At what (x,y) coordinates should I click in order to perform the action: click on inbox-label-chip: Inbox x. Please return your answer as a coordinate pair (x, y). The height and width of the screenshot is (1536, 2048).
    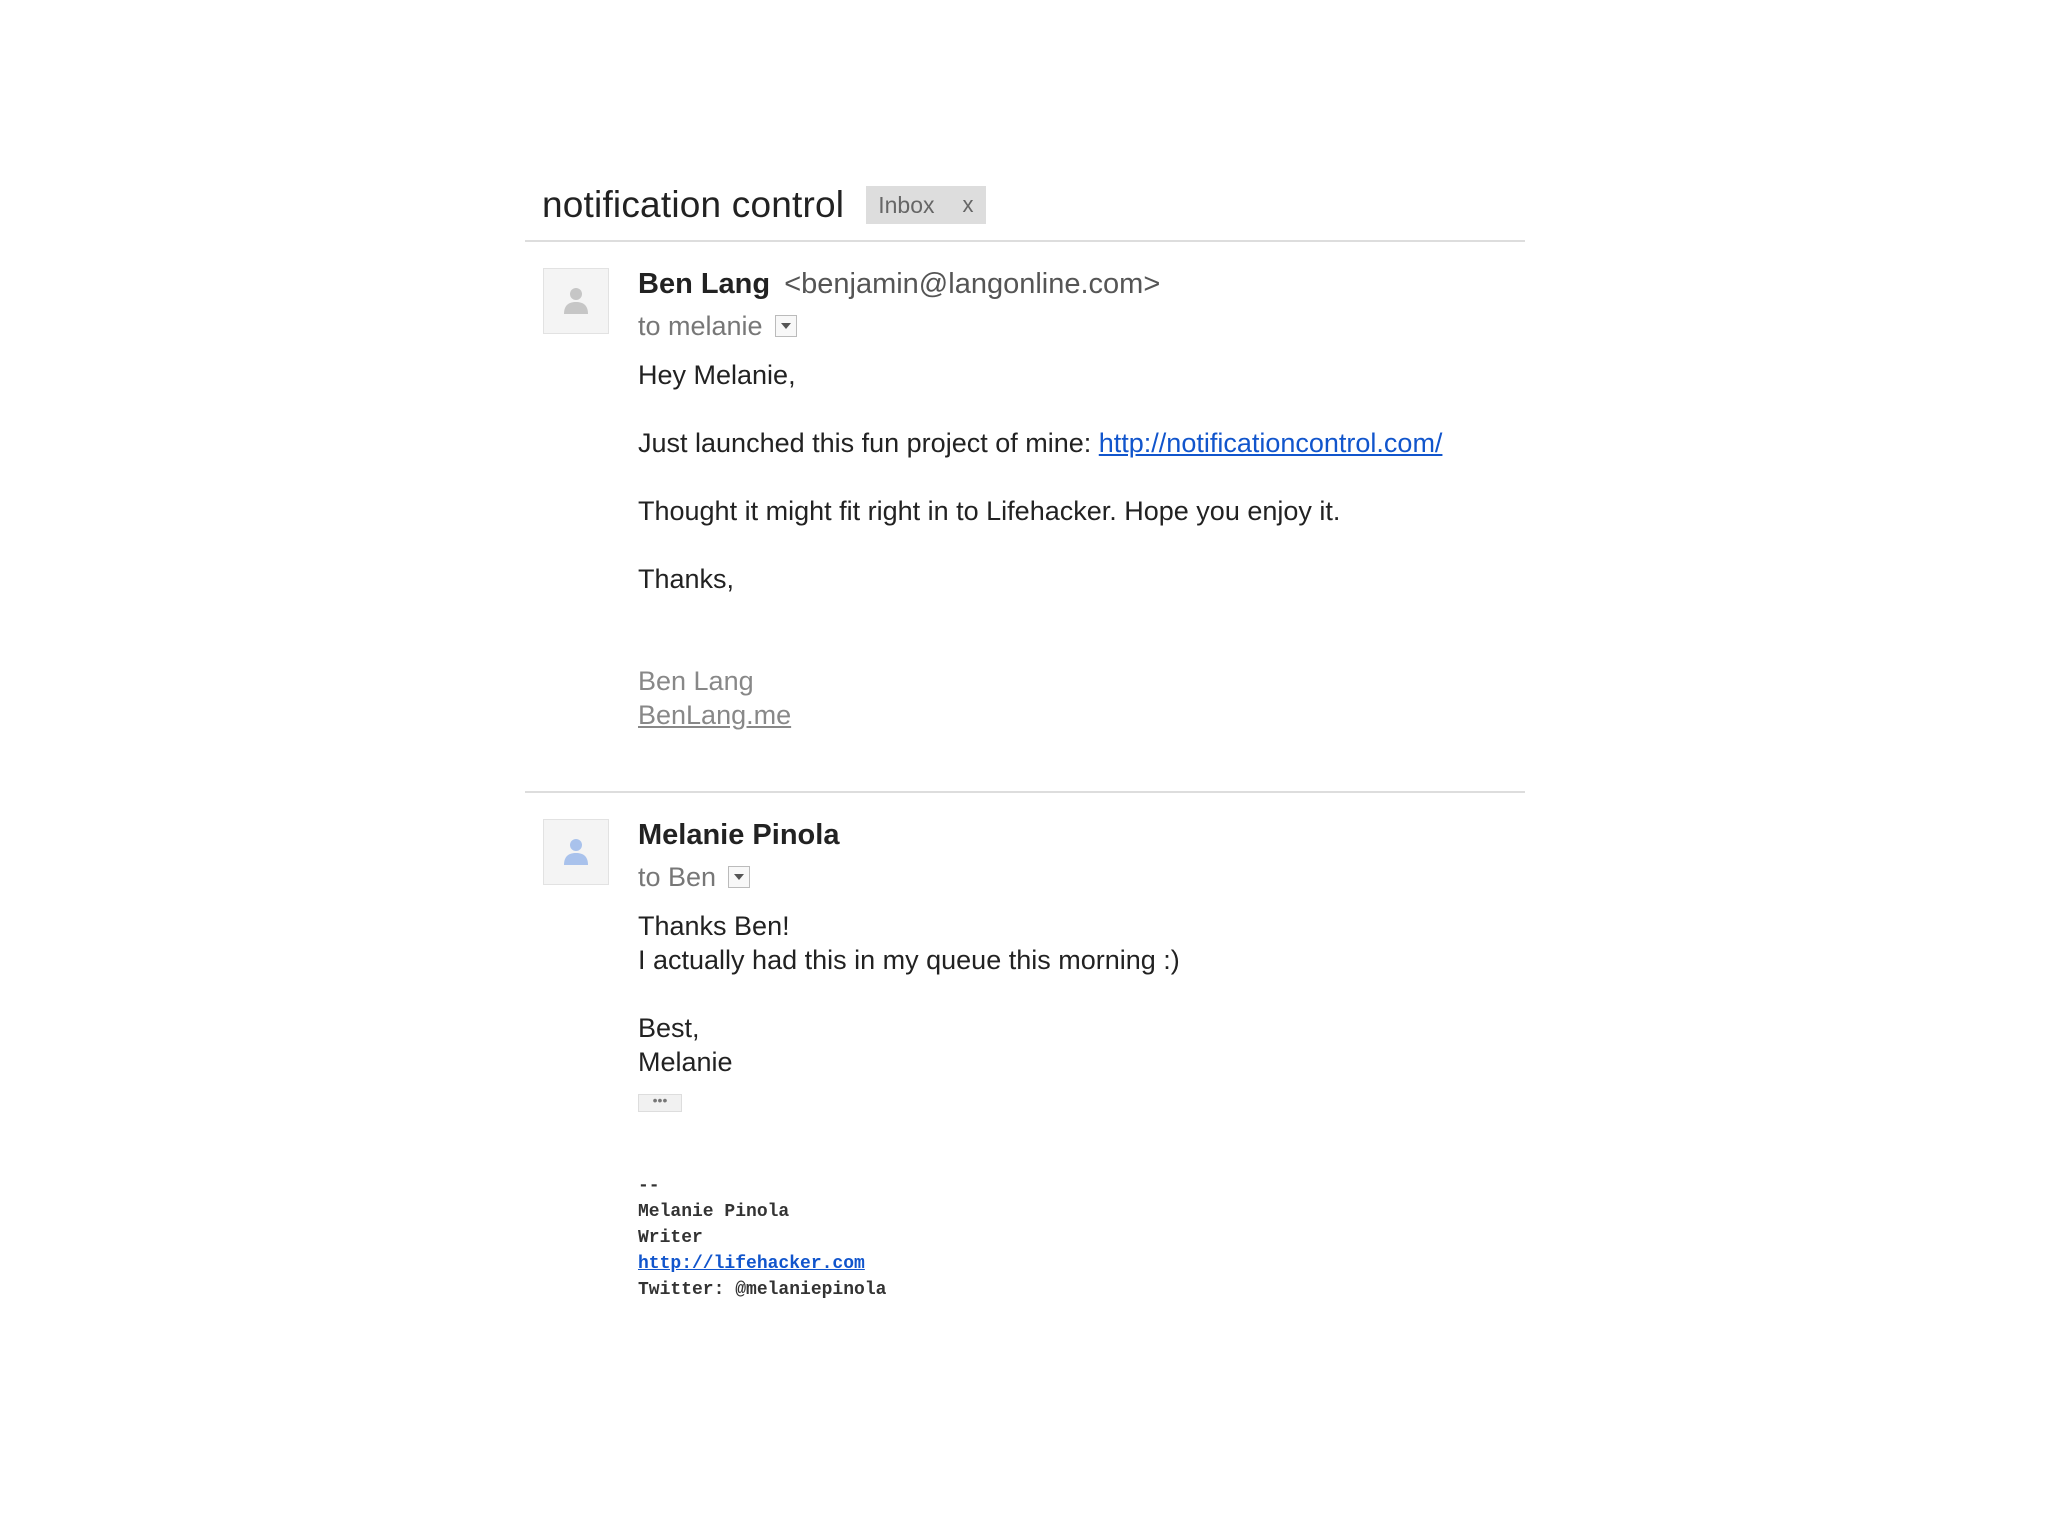
    Looking at the image, I should click on (926, 205).